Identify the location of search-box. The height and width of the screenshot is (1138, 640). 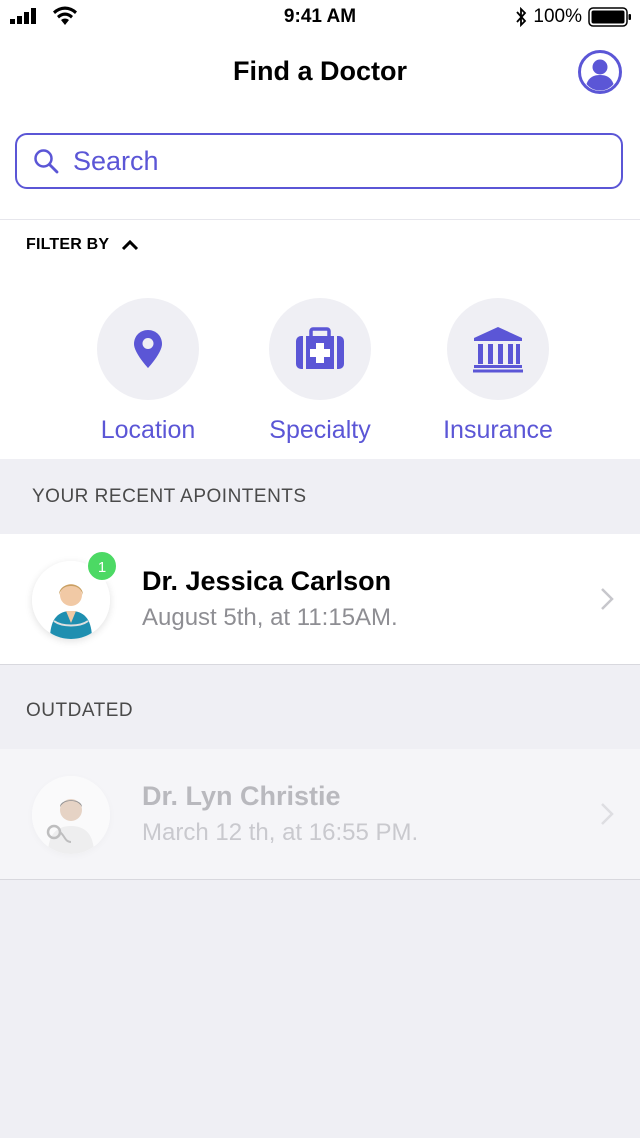
(319, 161).